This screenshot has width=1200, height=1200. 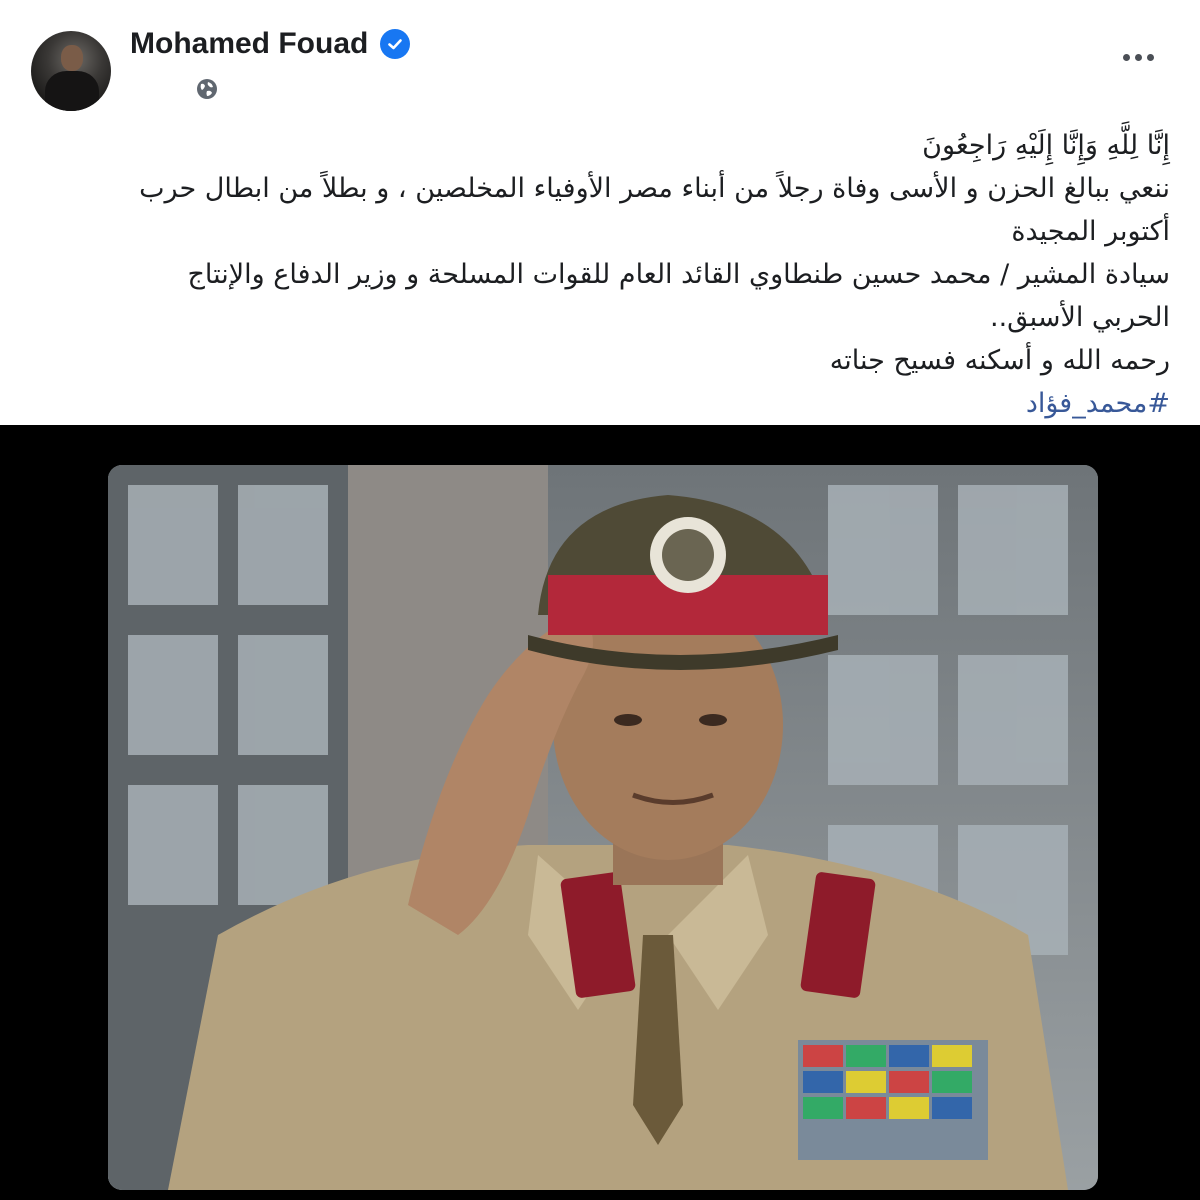 I want to click on author-name: Mohamed Fouad, so click(x=249, y=44).